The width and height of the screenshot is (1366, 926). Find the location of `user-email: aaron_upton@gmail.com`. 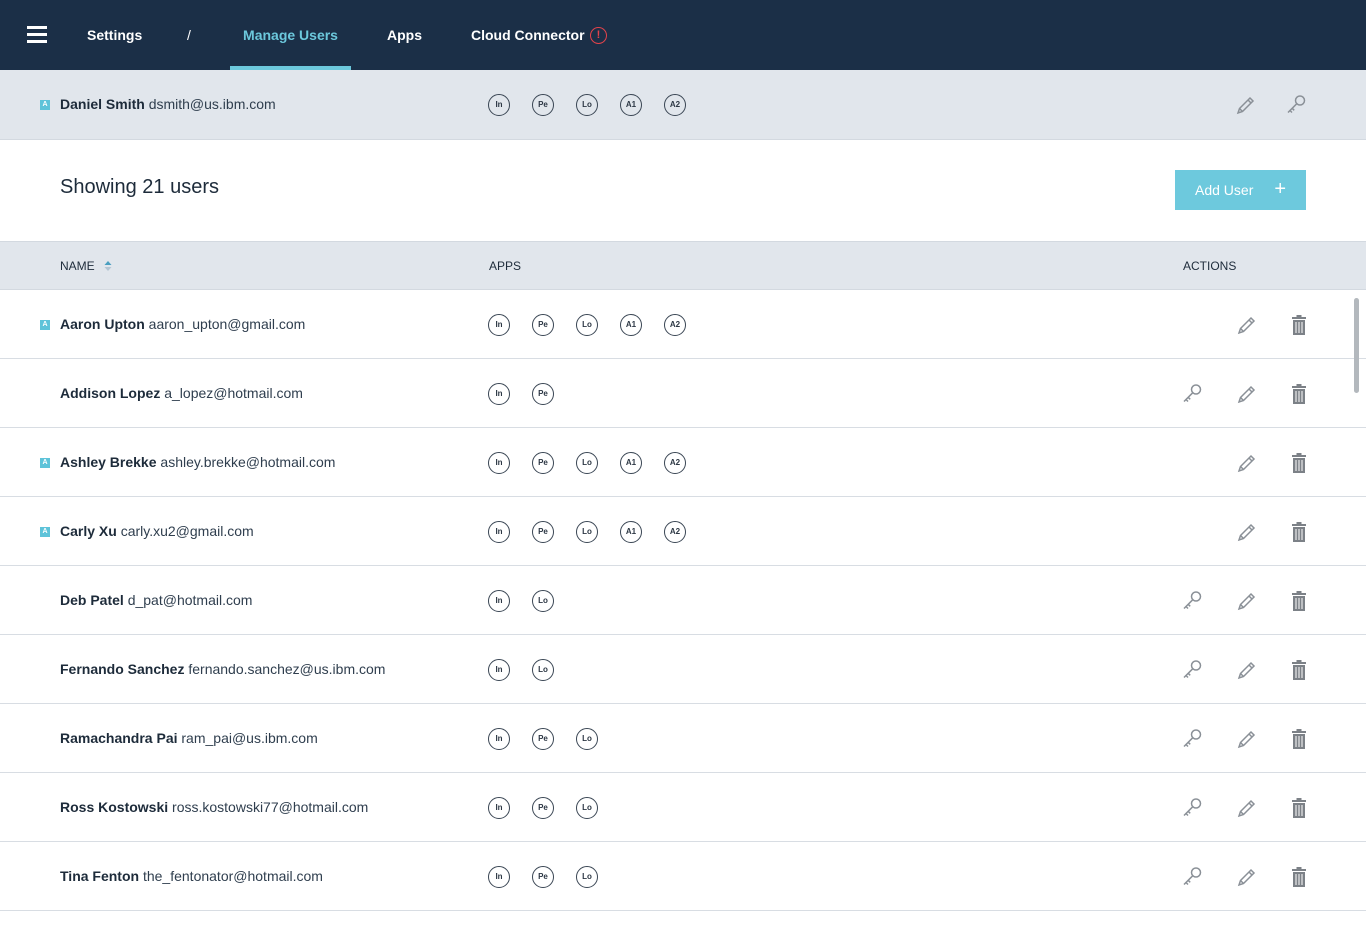

user-email: aaron_upton@gmail.com is located at coordinates (227, 324).